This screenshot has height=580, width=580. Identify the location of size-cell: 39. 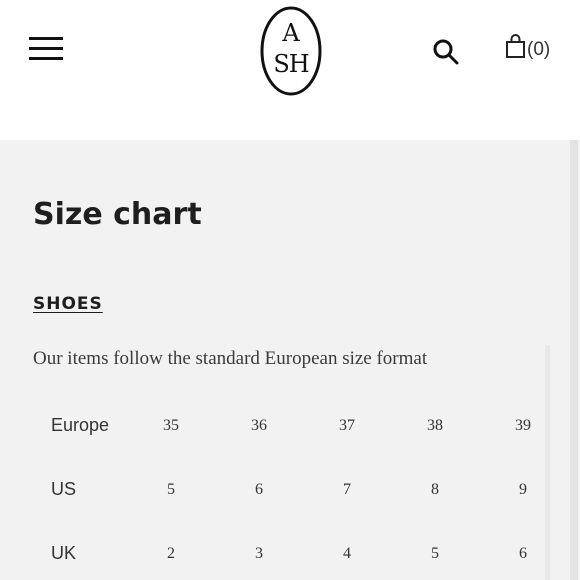
(523, 425).